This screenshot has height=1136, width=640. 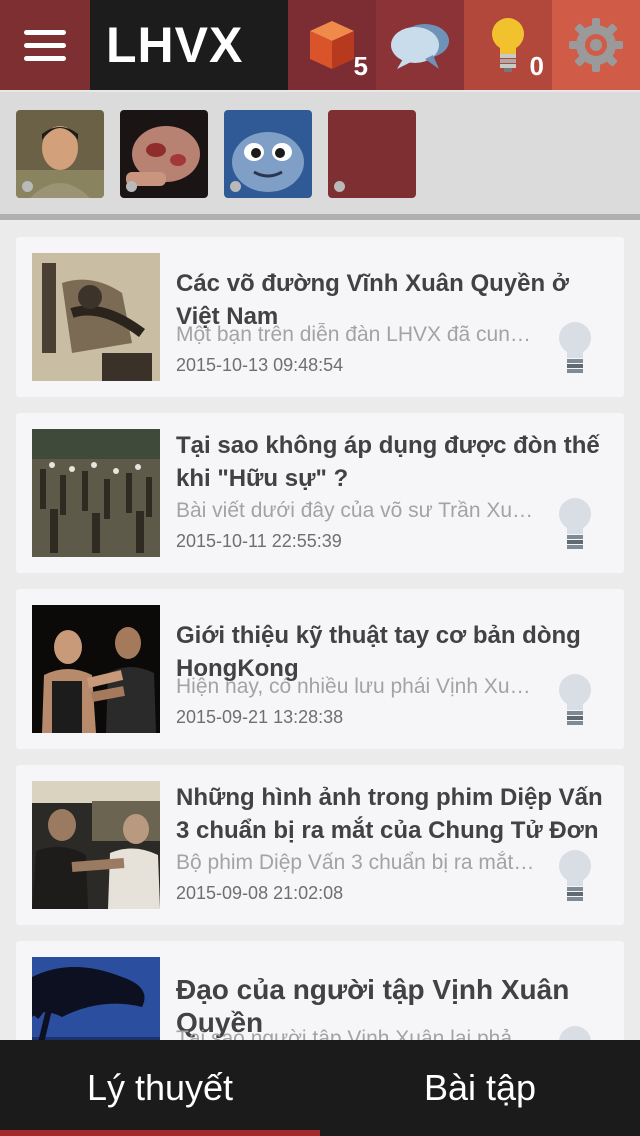 I want to click on chat-button, so click(x=420, y=45).